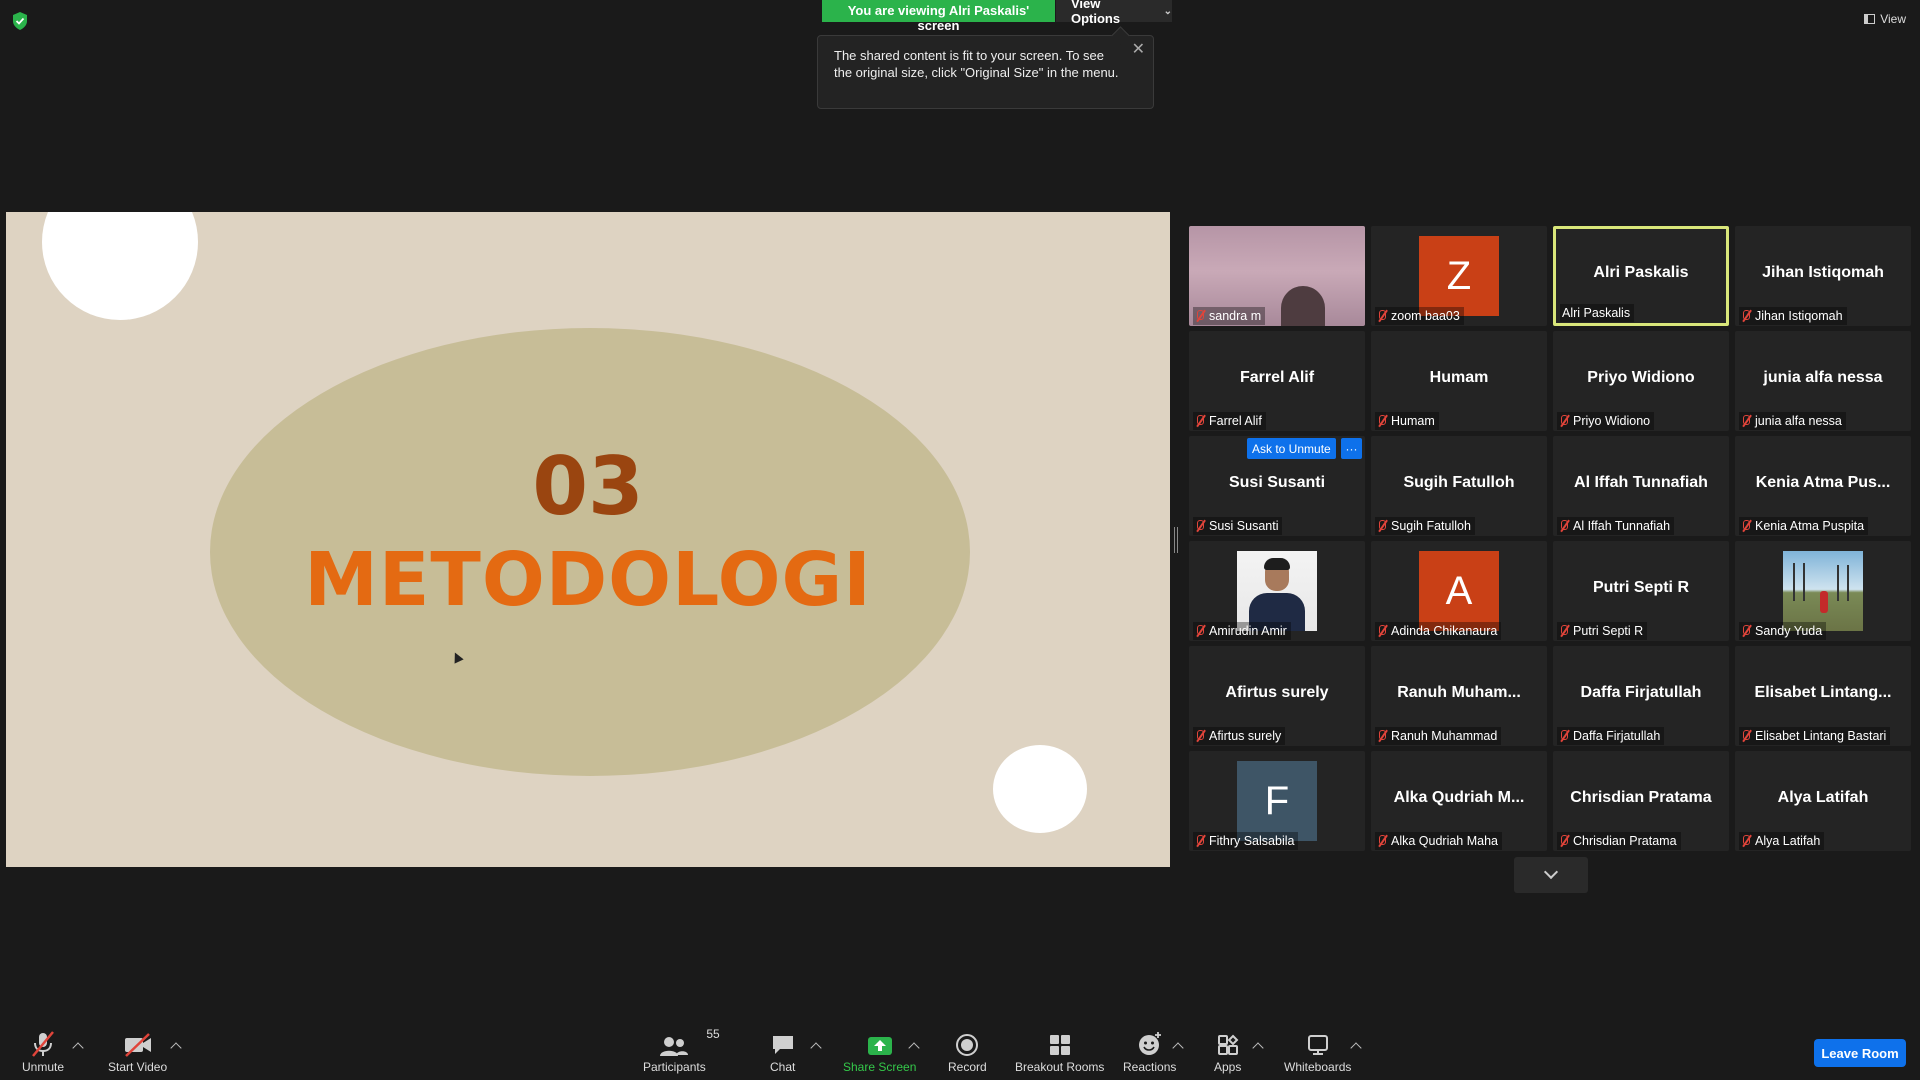  I want to click on view-layout-button: View, so click(1885, 19).